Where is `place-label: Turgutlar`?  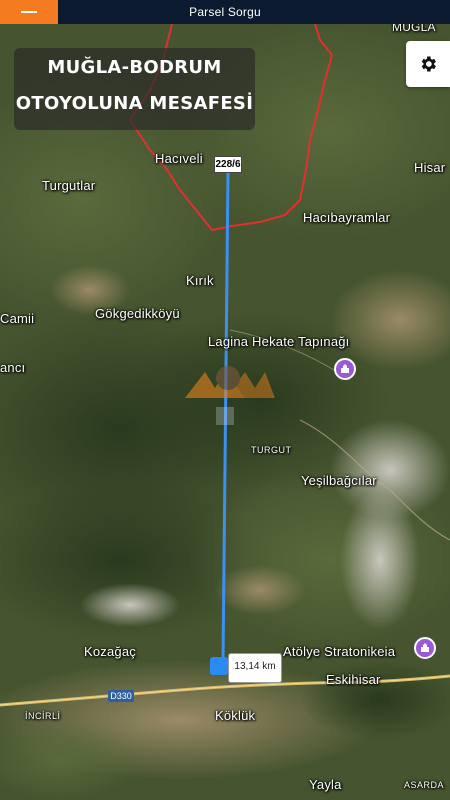 place-label: Turgutlar is located at coordinates (69, 185).